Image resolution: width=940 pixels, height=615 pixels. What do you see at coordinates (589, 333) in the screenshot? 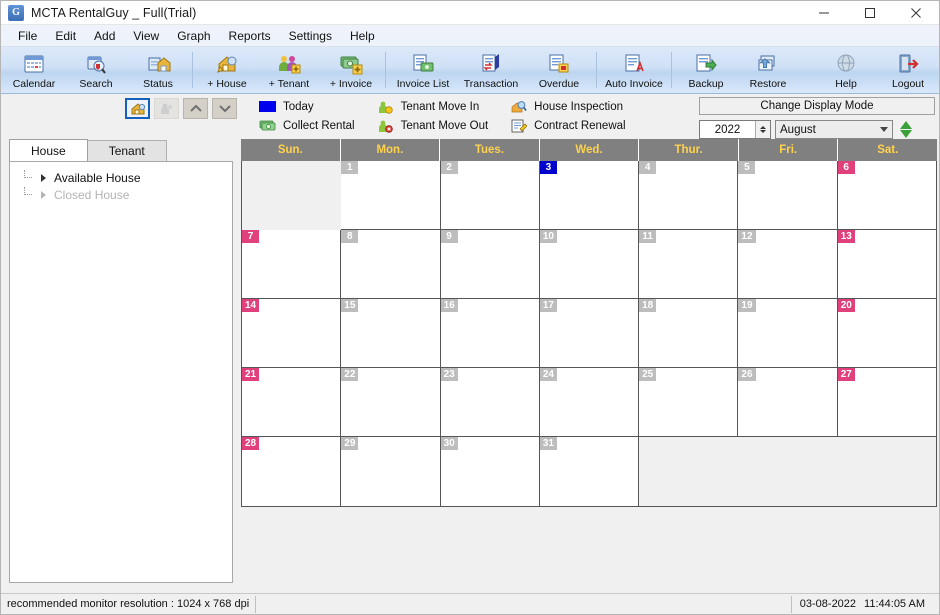
I see `calendar-cell-day-17: 17` at bounding box center [589, 333].